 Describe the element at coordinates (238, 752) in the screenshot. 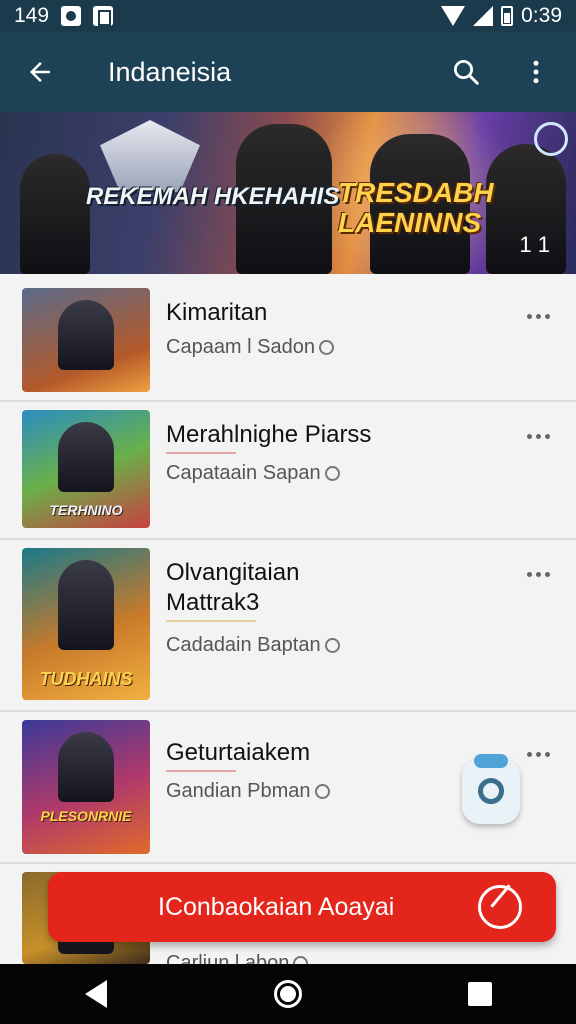

I see `item-title: Geturtaiakem` at that location.